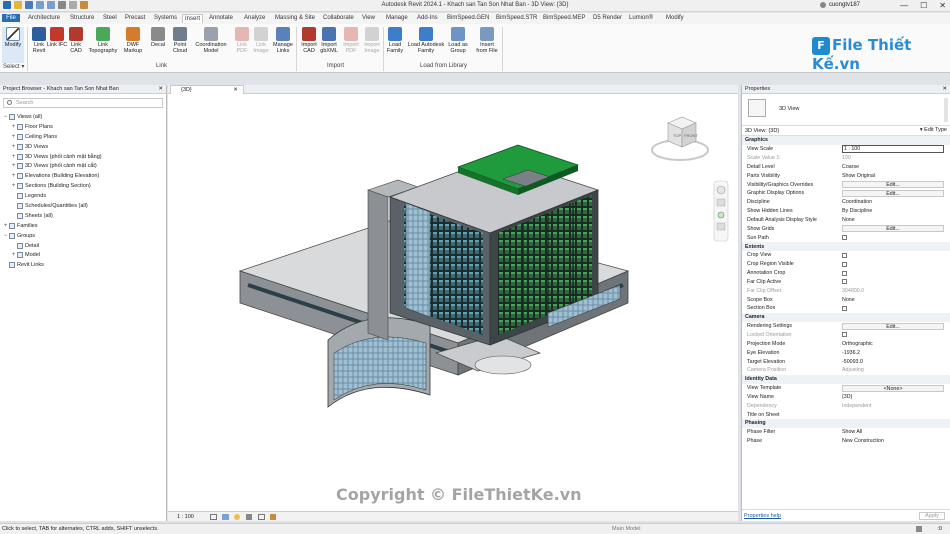  What do you see at coordinates (839, 5) in the screenshot?
I see `user-account: cuongtv187` at bounding box center [839, 5].